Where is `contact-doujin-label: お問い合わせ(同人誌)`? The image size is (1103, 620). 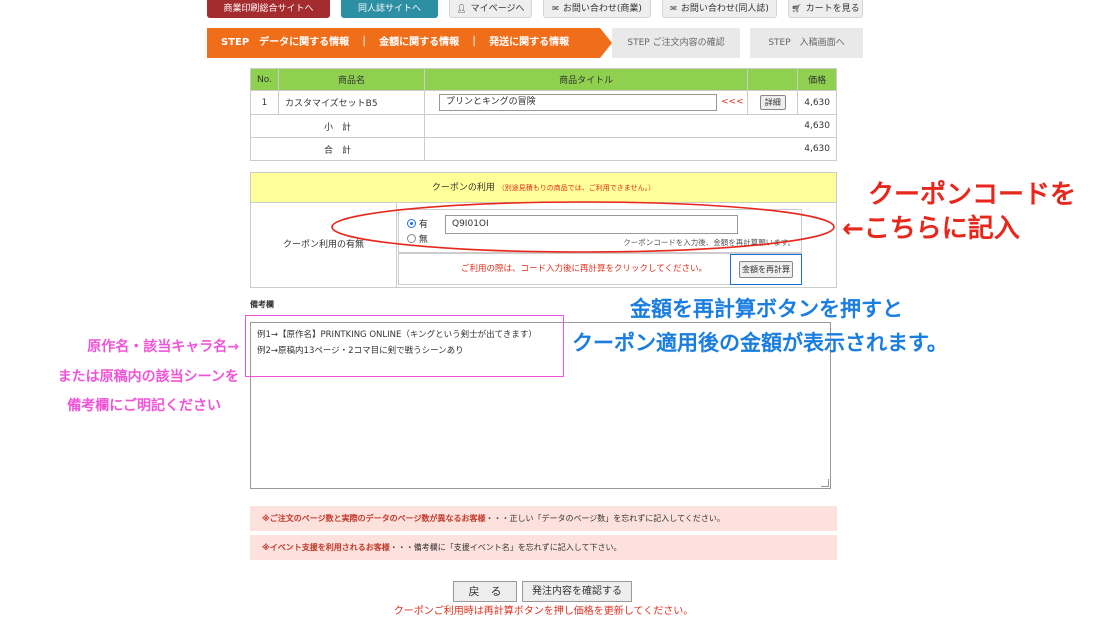 contact-doujin-label: お問い合わせ(同人誌) is located at coordinates (724, 9).